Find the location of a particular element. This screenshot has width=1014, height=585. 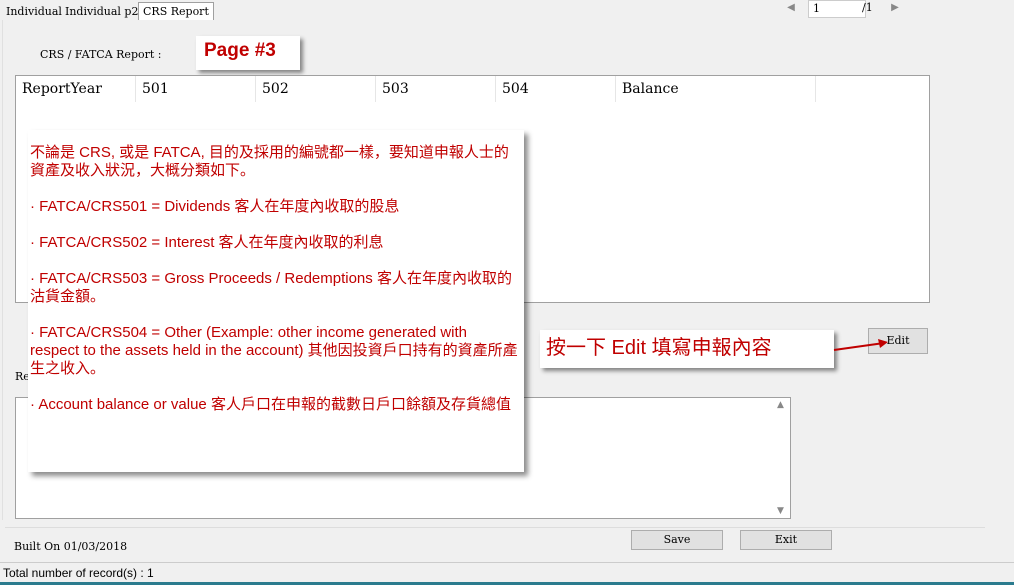

edit-hint-callout: 按一下 Edit 填寫申報內容 is located at coordinates (687, 349).